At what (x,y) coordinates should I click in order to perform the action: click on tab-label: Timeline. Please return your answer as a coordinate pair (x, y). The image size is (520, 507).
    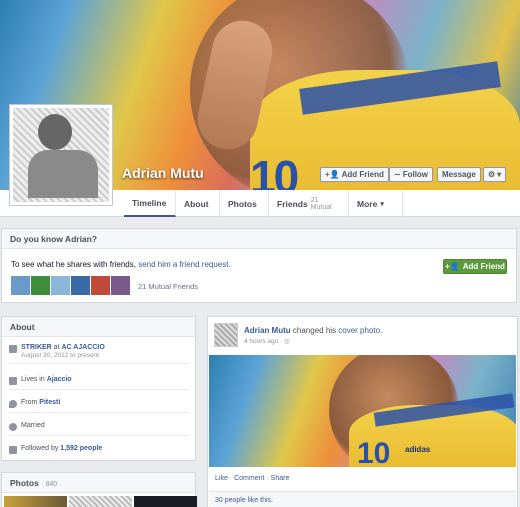
    Looking at the image, I should click on (149, 202).